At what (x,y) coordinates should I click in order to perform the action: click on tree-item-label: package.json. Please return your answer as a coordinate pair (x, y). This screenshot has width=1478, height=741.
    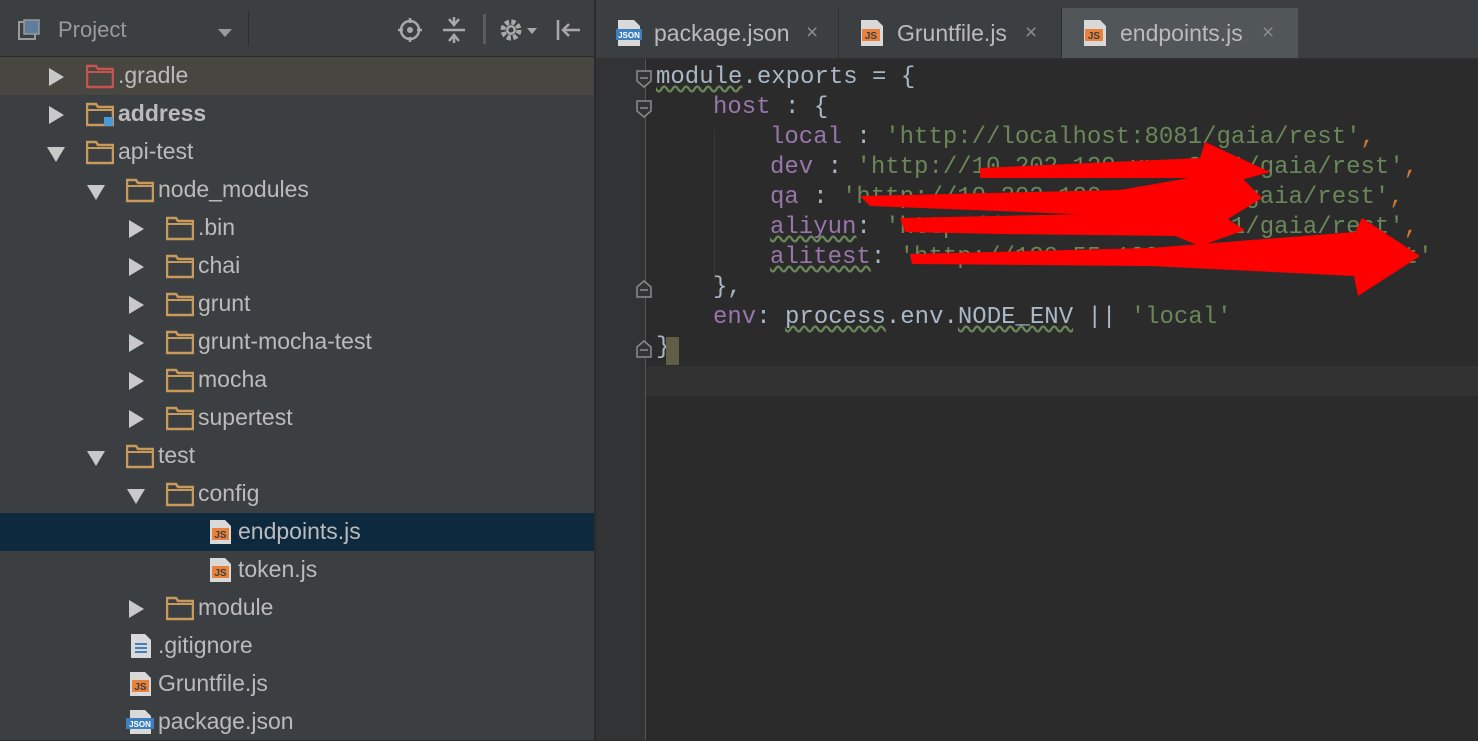
    Looking at the image, I should click on (226, 721).